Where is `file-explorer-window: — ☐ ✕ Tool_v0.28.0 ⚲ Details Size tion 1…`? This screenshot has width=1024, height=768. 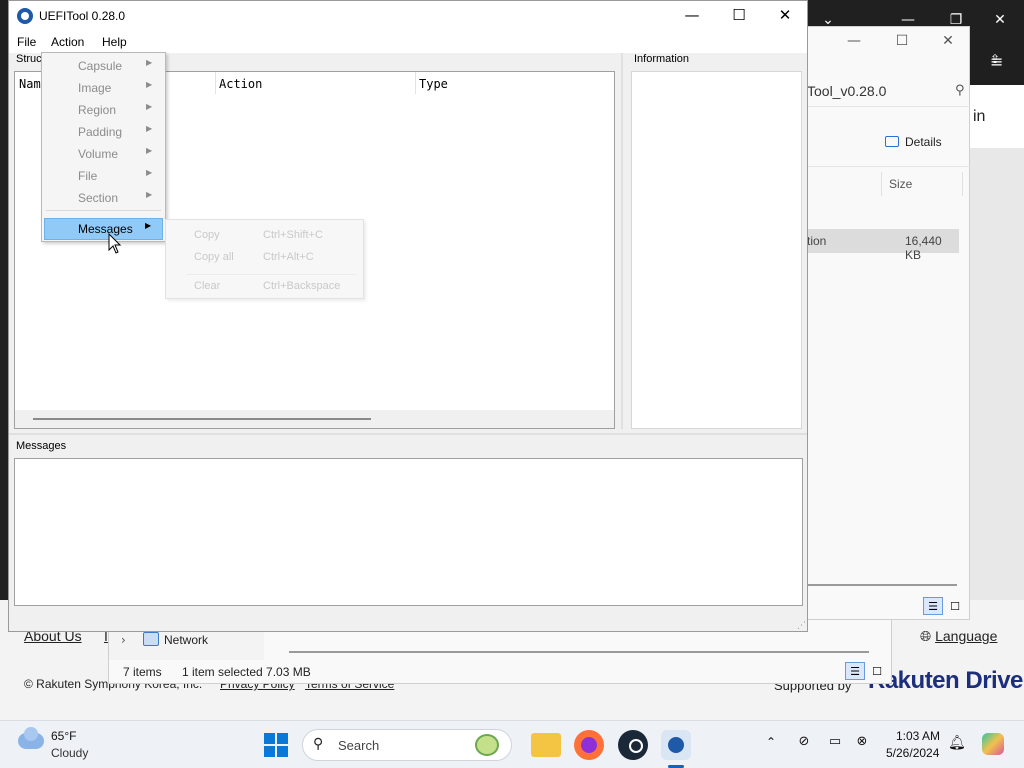
file-explorer-window: — ☐ ✕ Tool_v0.28.0 ⚲ Details Size tion 1… is located at coordinates (888, 323).